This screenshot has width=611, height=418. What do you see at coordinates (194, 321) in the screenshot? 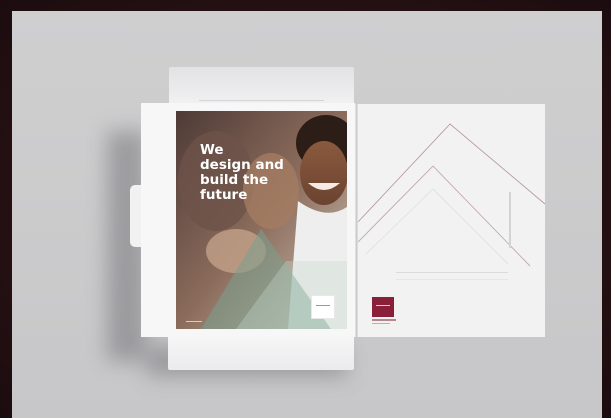
I see `brochure-footer-text` at bounding box center [194, 321].